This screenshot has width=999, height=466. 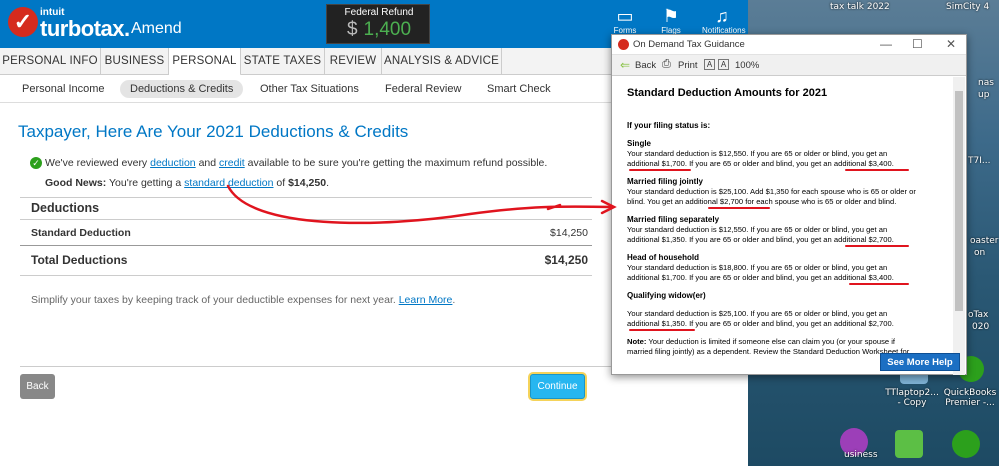 I want to click on close-icon: ✕, so click(x=951, y=44).